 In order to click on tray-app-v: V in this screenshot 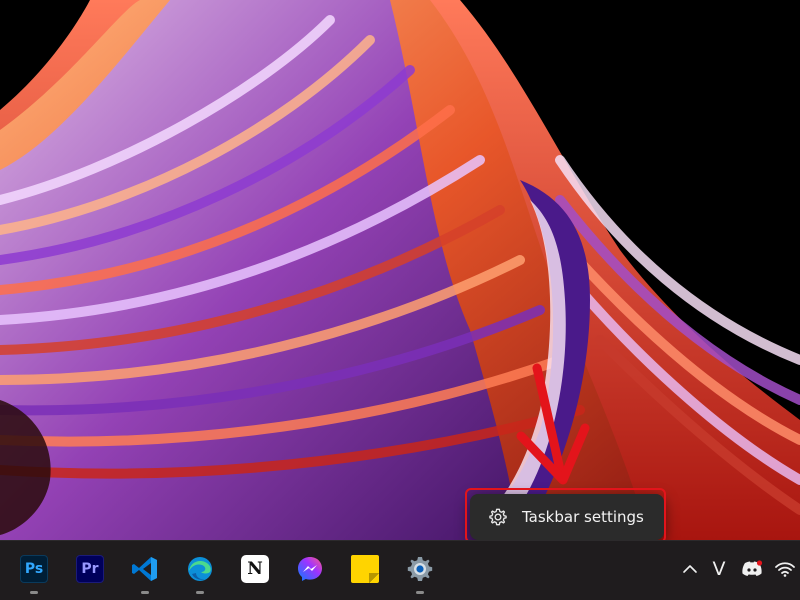, I will do `click(719, 569)`.